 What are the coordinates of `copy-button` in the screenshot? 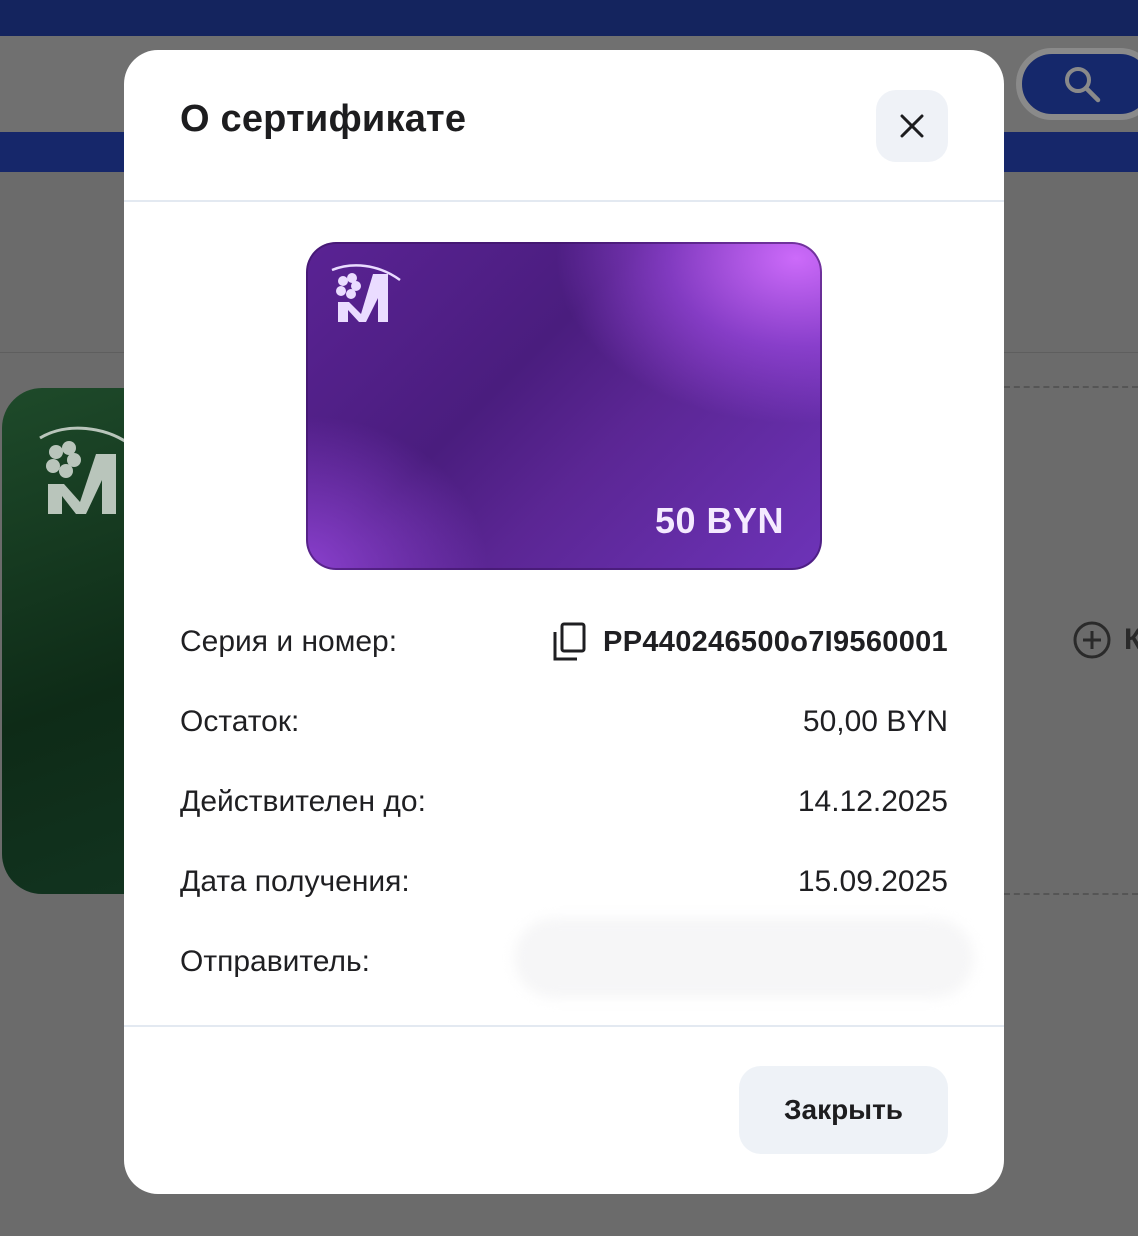 It's located at (569, 642).